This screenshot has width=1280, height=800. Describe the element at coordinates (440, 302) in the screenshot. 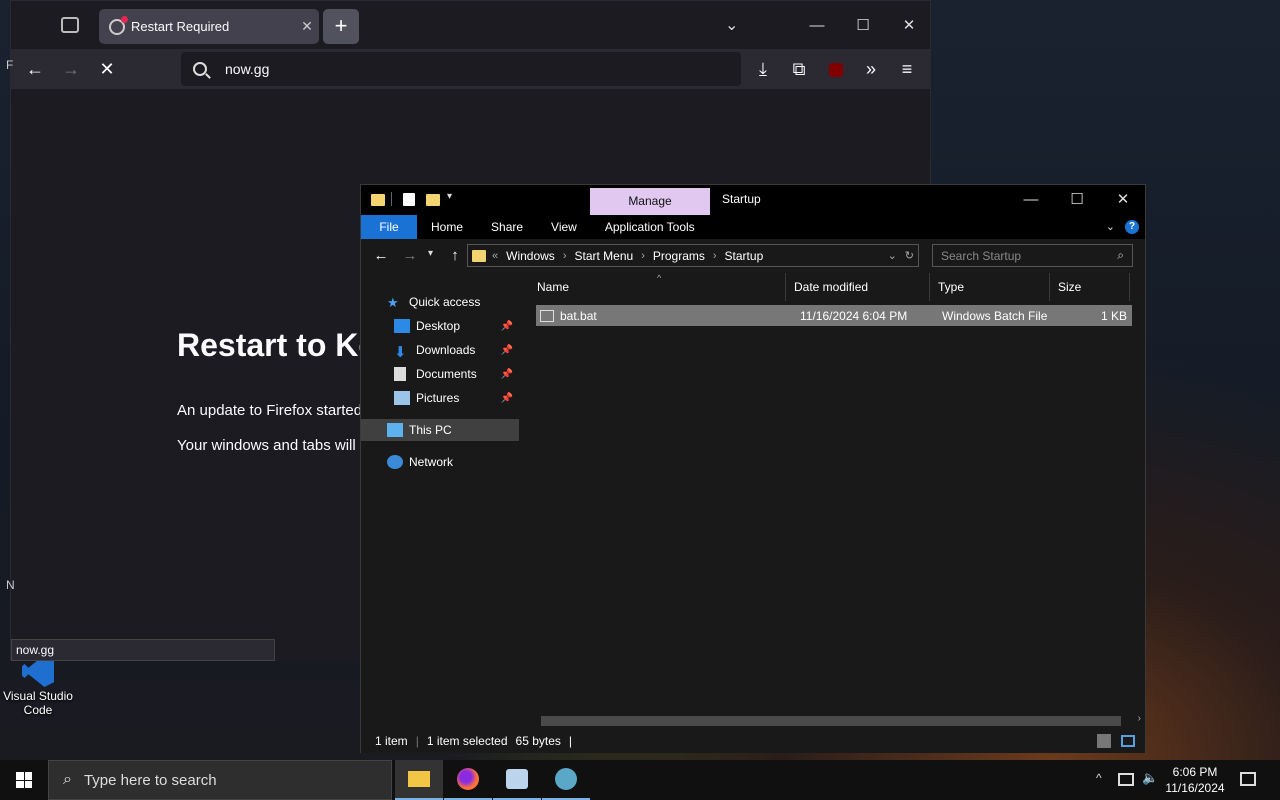

I see `nav-item-quick-access: ★ Quick access` at that location.